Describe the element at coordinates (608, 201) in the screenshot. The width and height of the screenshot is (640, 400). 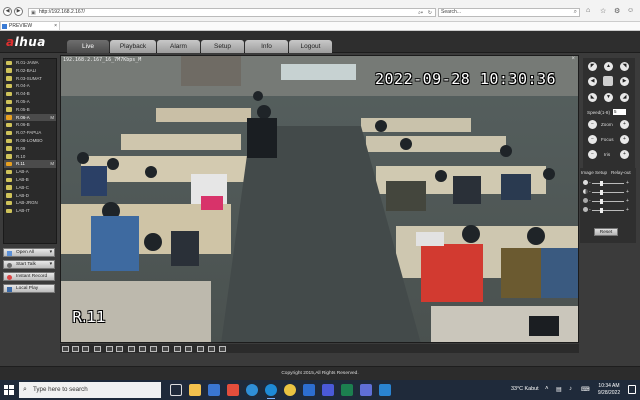
I see `saturation-slider: - +` at that location.